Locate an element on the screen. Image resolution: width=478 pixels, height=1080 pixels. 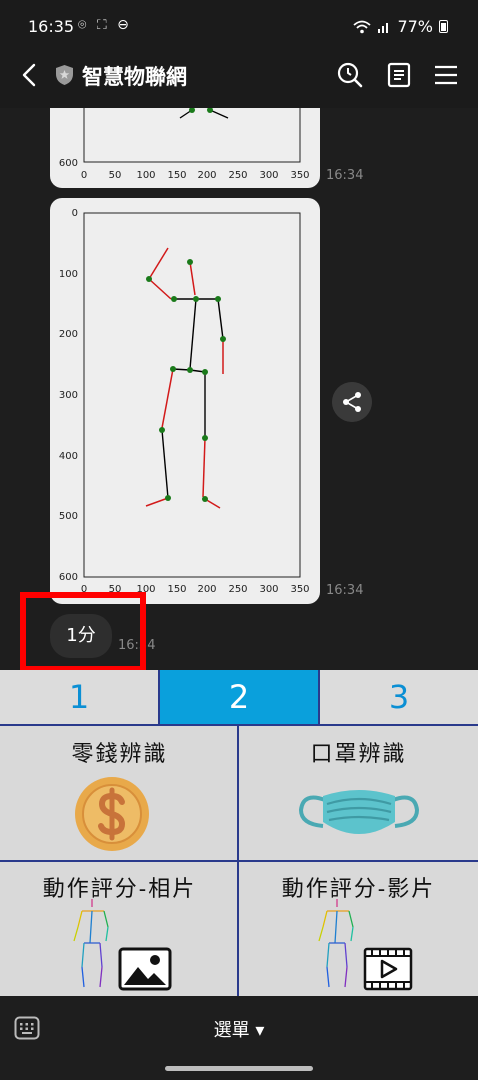
status-time: 16:35 is located at coordinates (51, 26).